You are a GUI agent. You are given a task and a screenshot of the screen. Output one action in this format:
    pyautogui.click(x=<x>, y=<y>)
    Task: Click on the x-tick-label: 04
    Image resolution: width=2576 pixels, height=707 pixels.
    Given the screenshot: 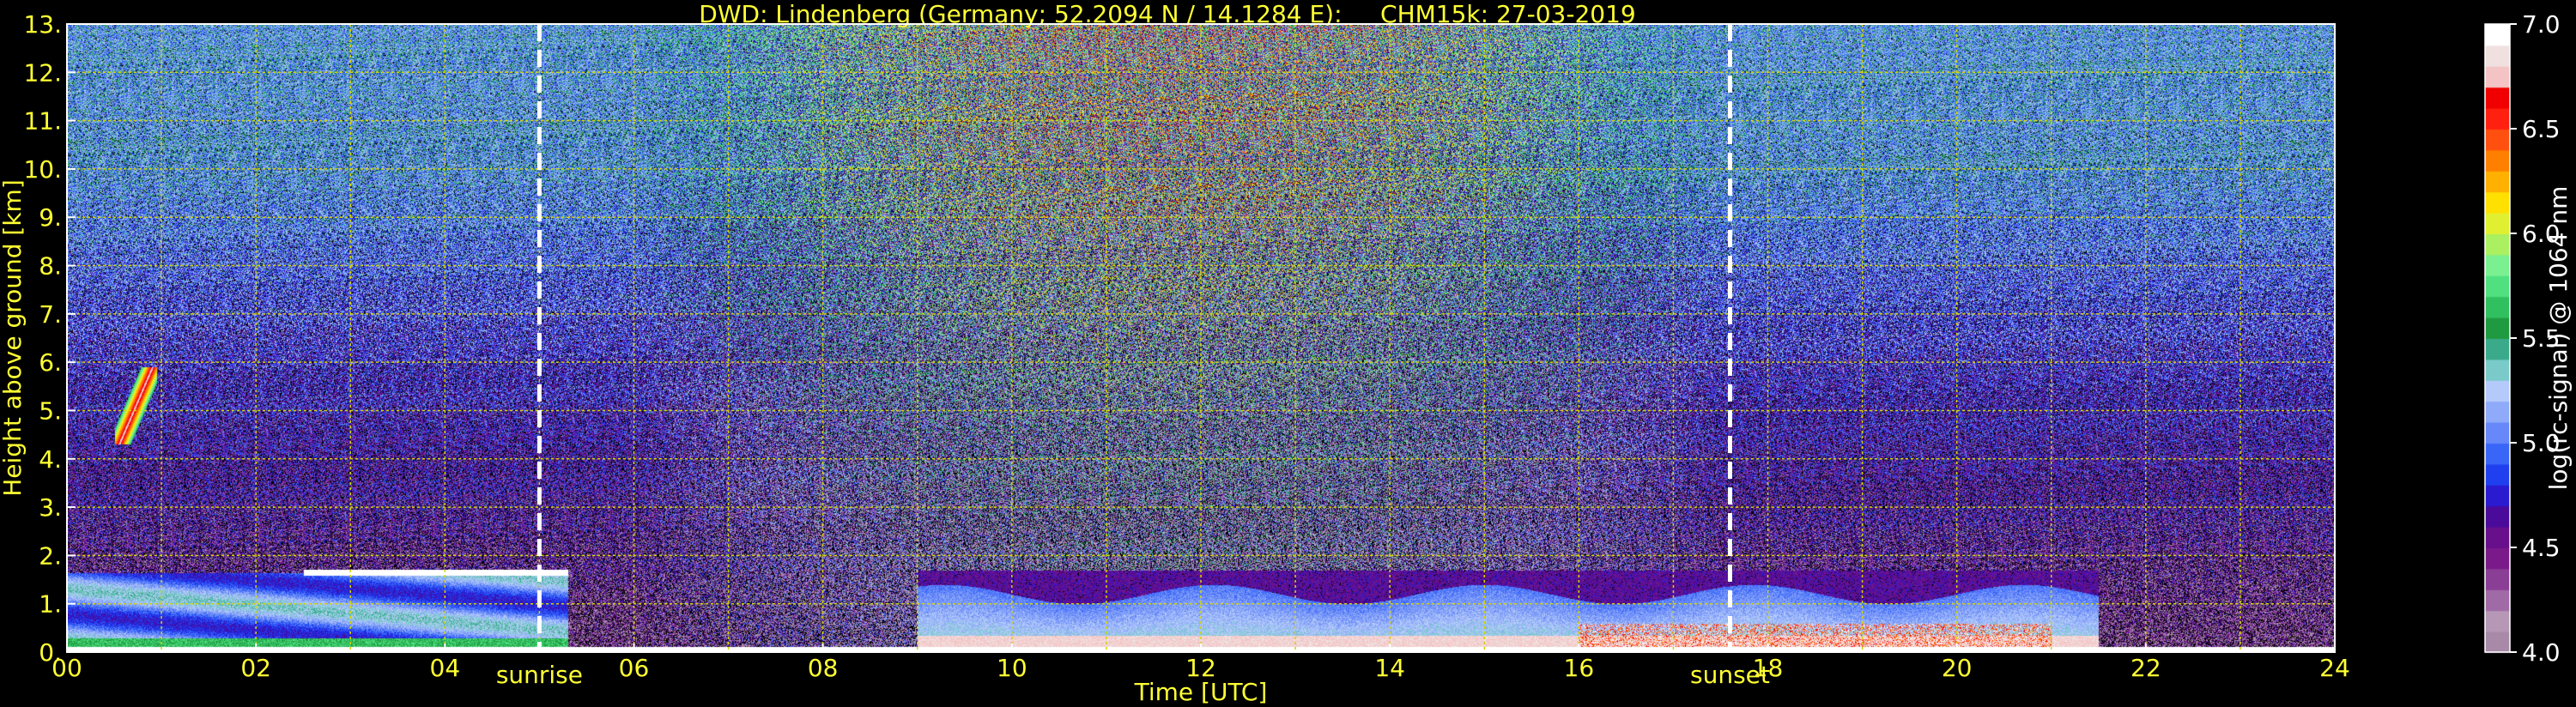 What is the action you would take?
    pyautogui.click(x=445, y=668)
    